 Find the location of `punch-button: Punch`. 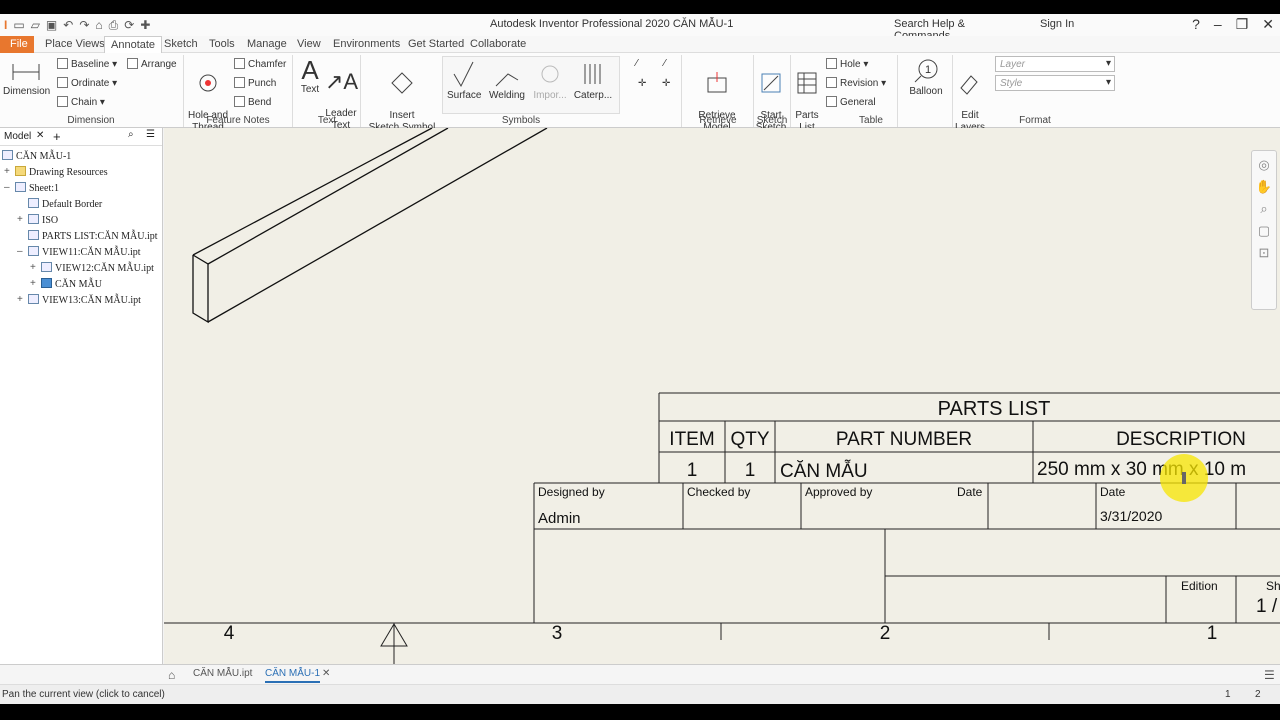

punch-button: Punch is located at coordinates (255, 83).